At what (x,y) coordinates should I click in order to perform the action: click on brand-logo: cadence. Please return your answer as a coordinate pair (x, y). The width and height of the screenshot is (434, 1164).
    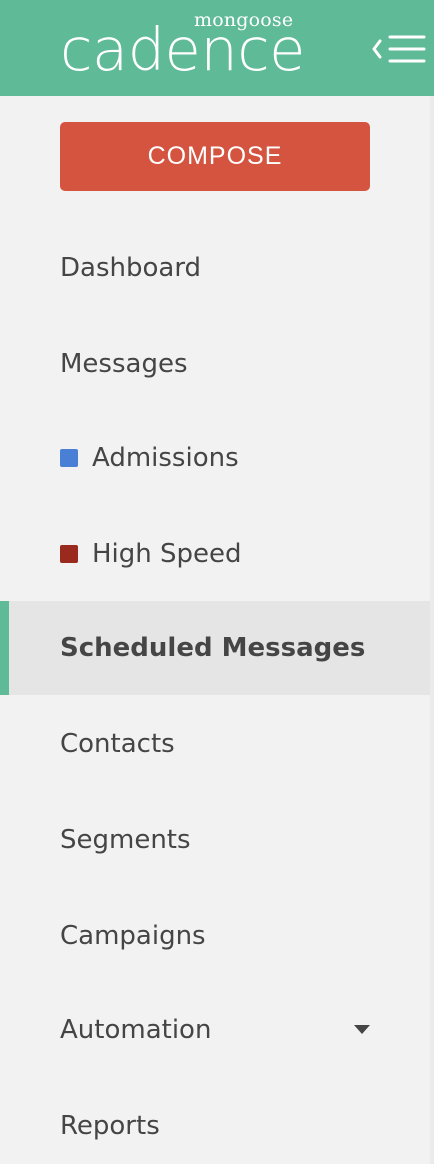
    Looking at the image, I should click on (182, 49).